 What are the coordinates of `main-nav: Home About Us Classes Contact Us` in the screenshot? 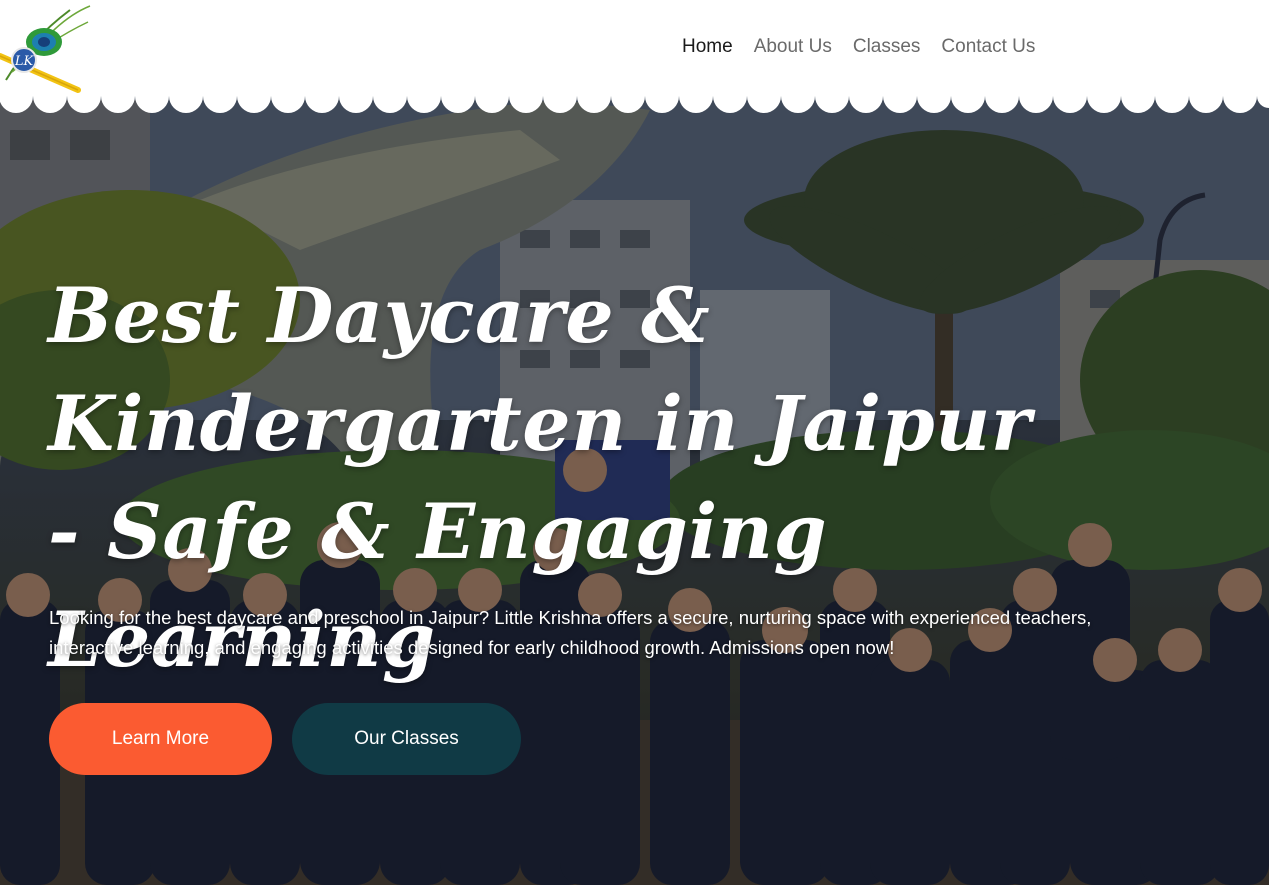 It's located at (858, 47).